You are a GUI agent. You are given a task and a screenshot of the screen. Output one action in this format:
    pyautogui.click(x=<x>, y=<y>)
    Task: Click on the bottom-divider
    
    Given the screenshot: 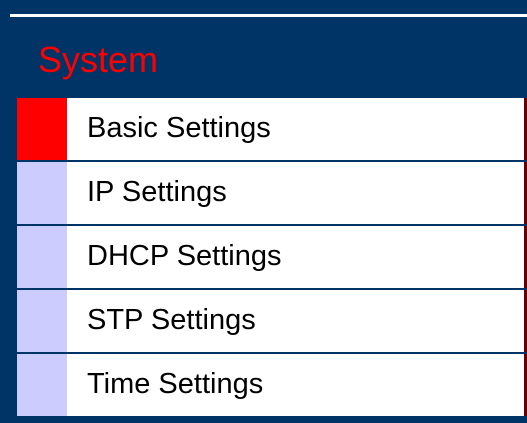 What is the action you would take?
    pyautogui.click(x=268, y=420)
    